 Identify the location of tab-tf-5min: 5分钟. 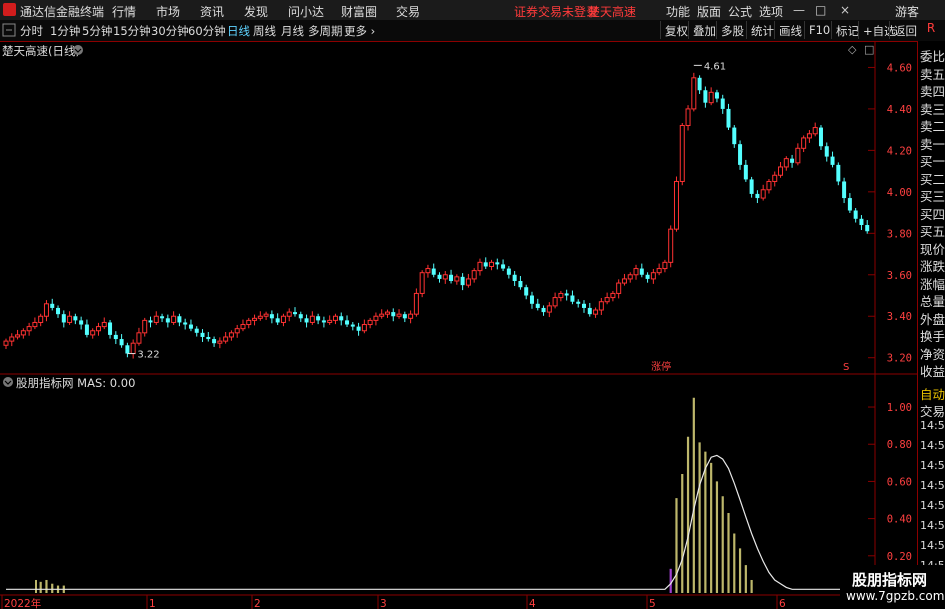
(97, 31).